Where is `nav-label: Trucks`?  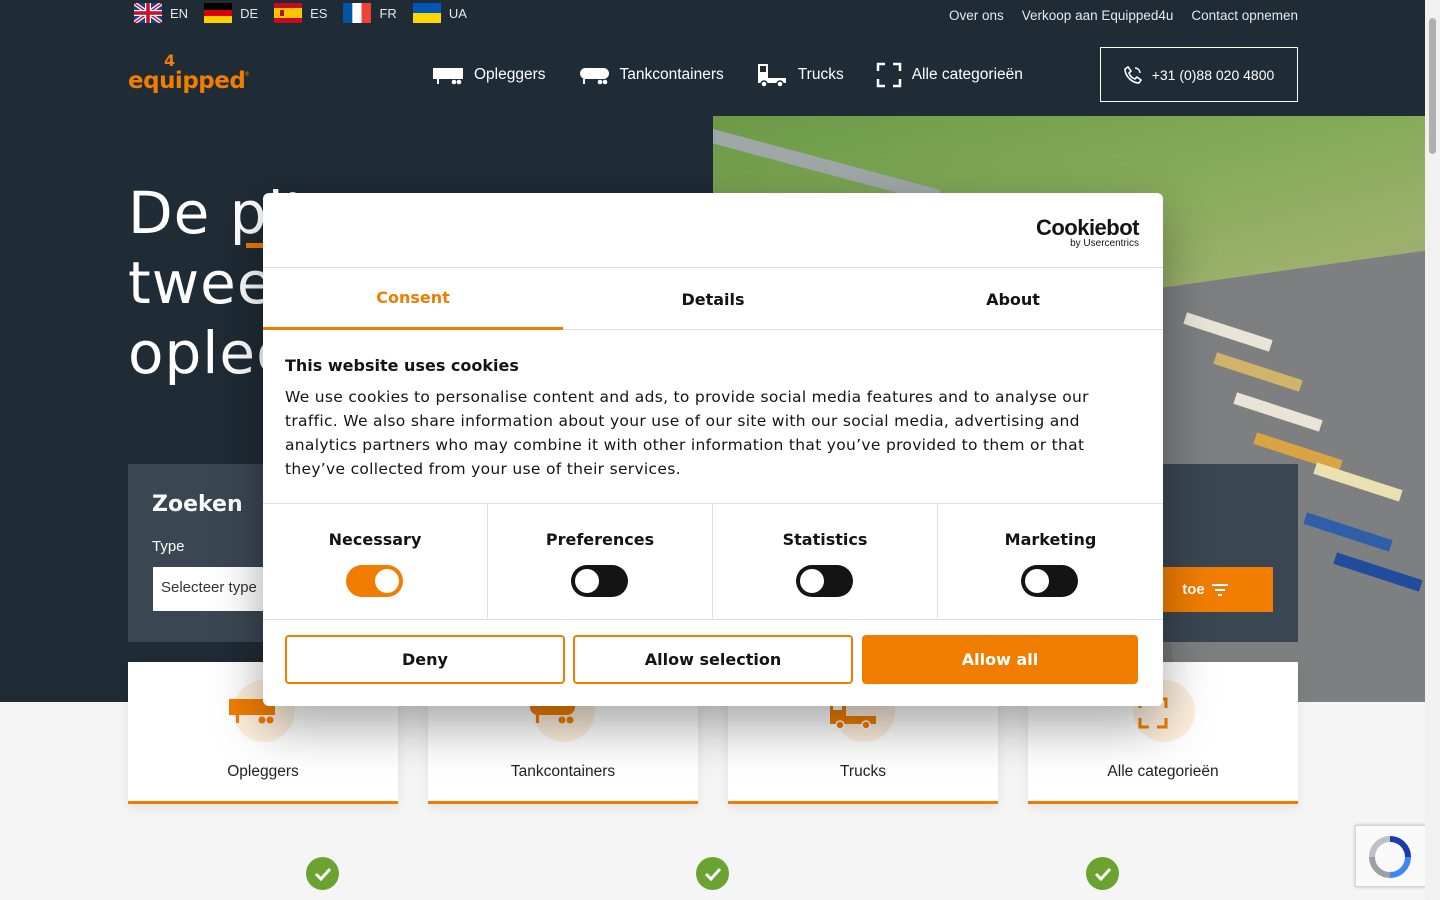
nav-label: Trucks is located at coordinates (820, 74).